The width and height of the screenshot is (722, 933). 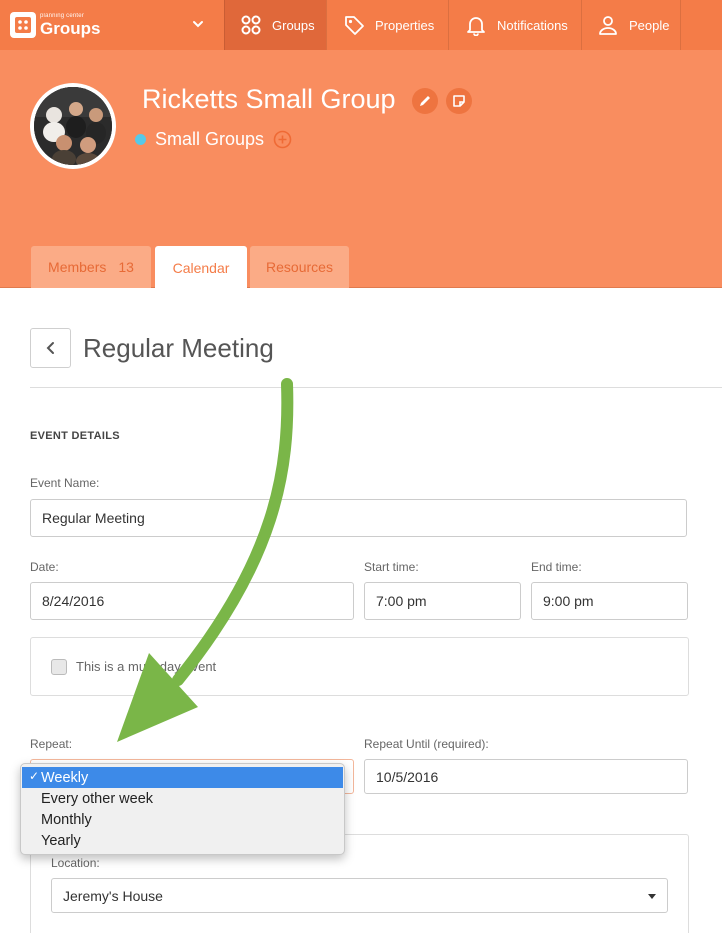 I want to click on nav-item-groups: Groups, so click(x=275, y=25).